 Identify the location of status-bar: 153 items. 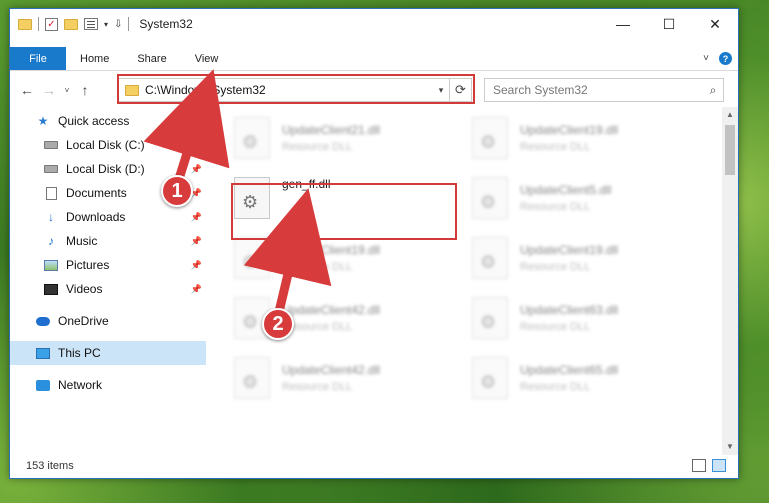
(374, 466).